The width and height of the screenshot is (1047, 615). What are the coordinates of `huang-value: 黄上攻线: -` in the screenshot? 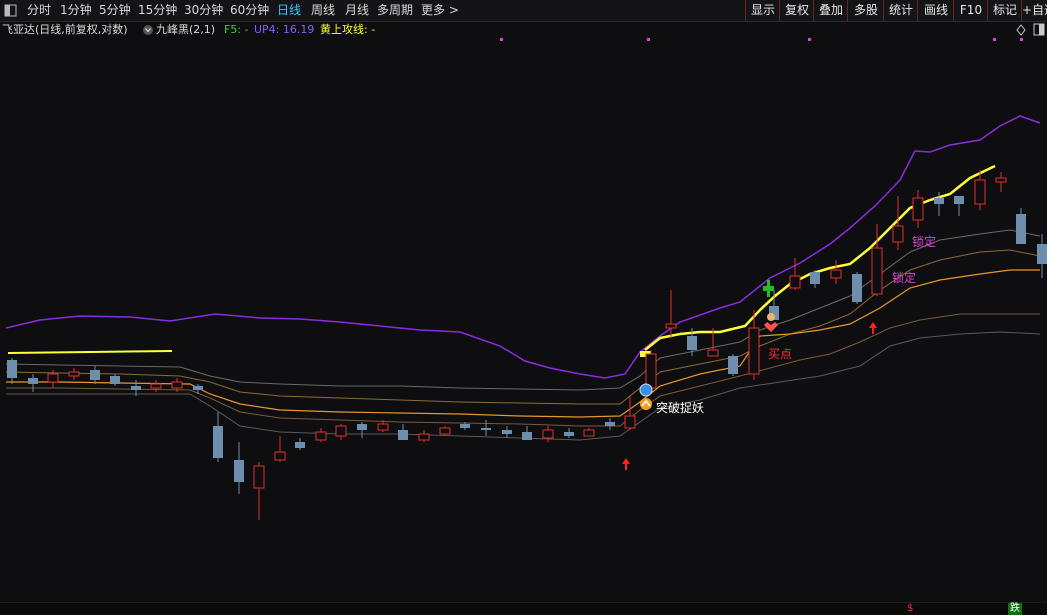 It's located at (348, 29).